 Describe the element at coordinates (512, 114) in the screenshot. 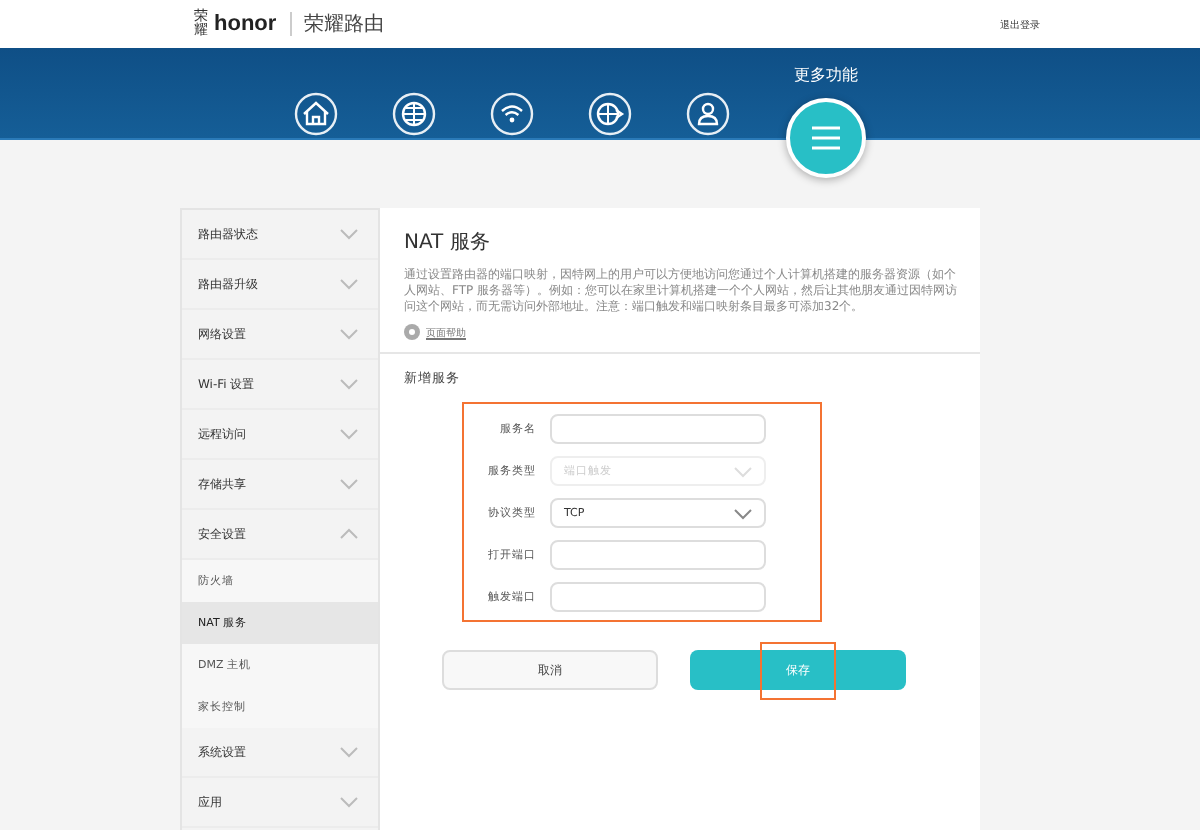

I see `wifi-icon` at that location.